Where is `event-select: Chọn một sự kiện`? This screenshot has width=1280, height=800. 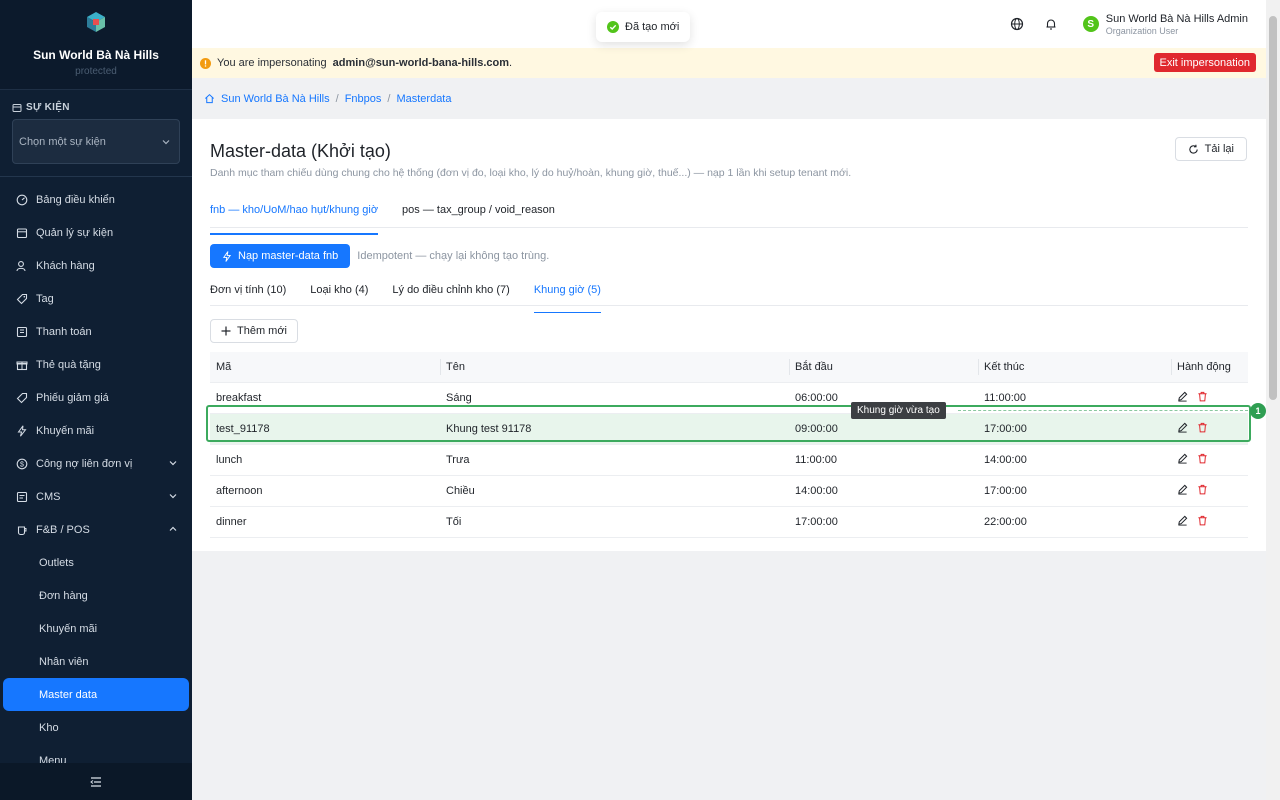
event-select: Chọn một sự kiện is located at coordinates (96, 141).